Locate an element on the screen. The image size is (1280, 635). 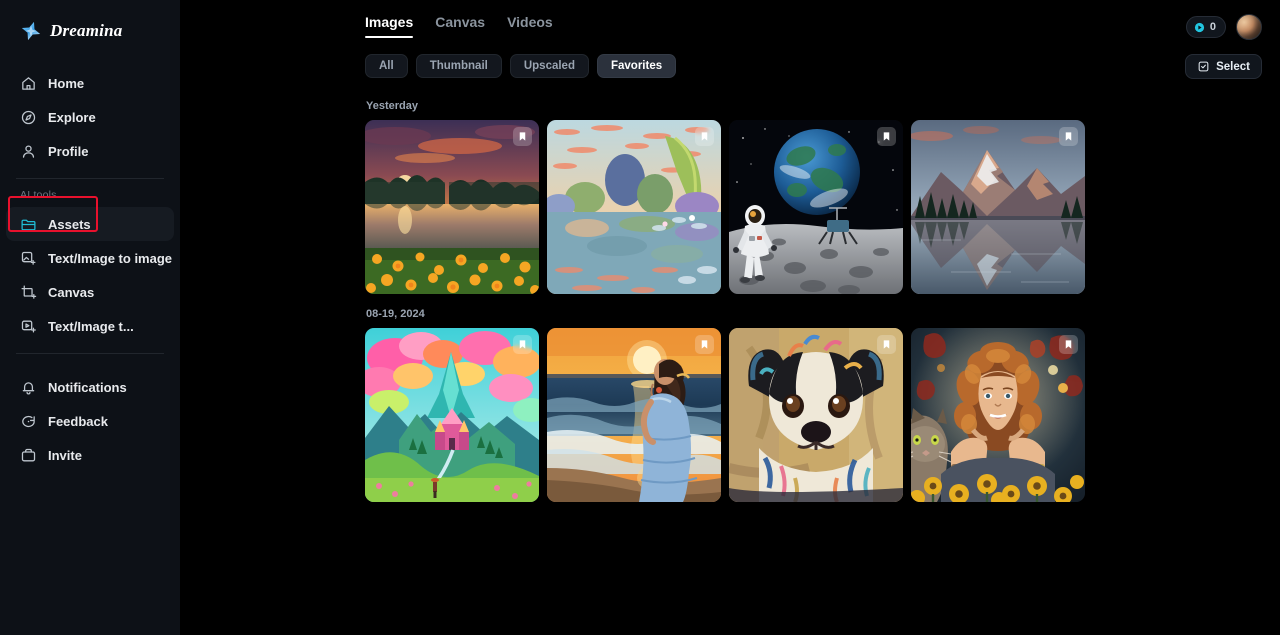
sidebar-divider-bottom is located at coordinates (90, 353).